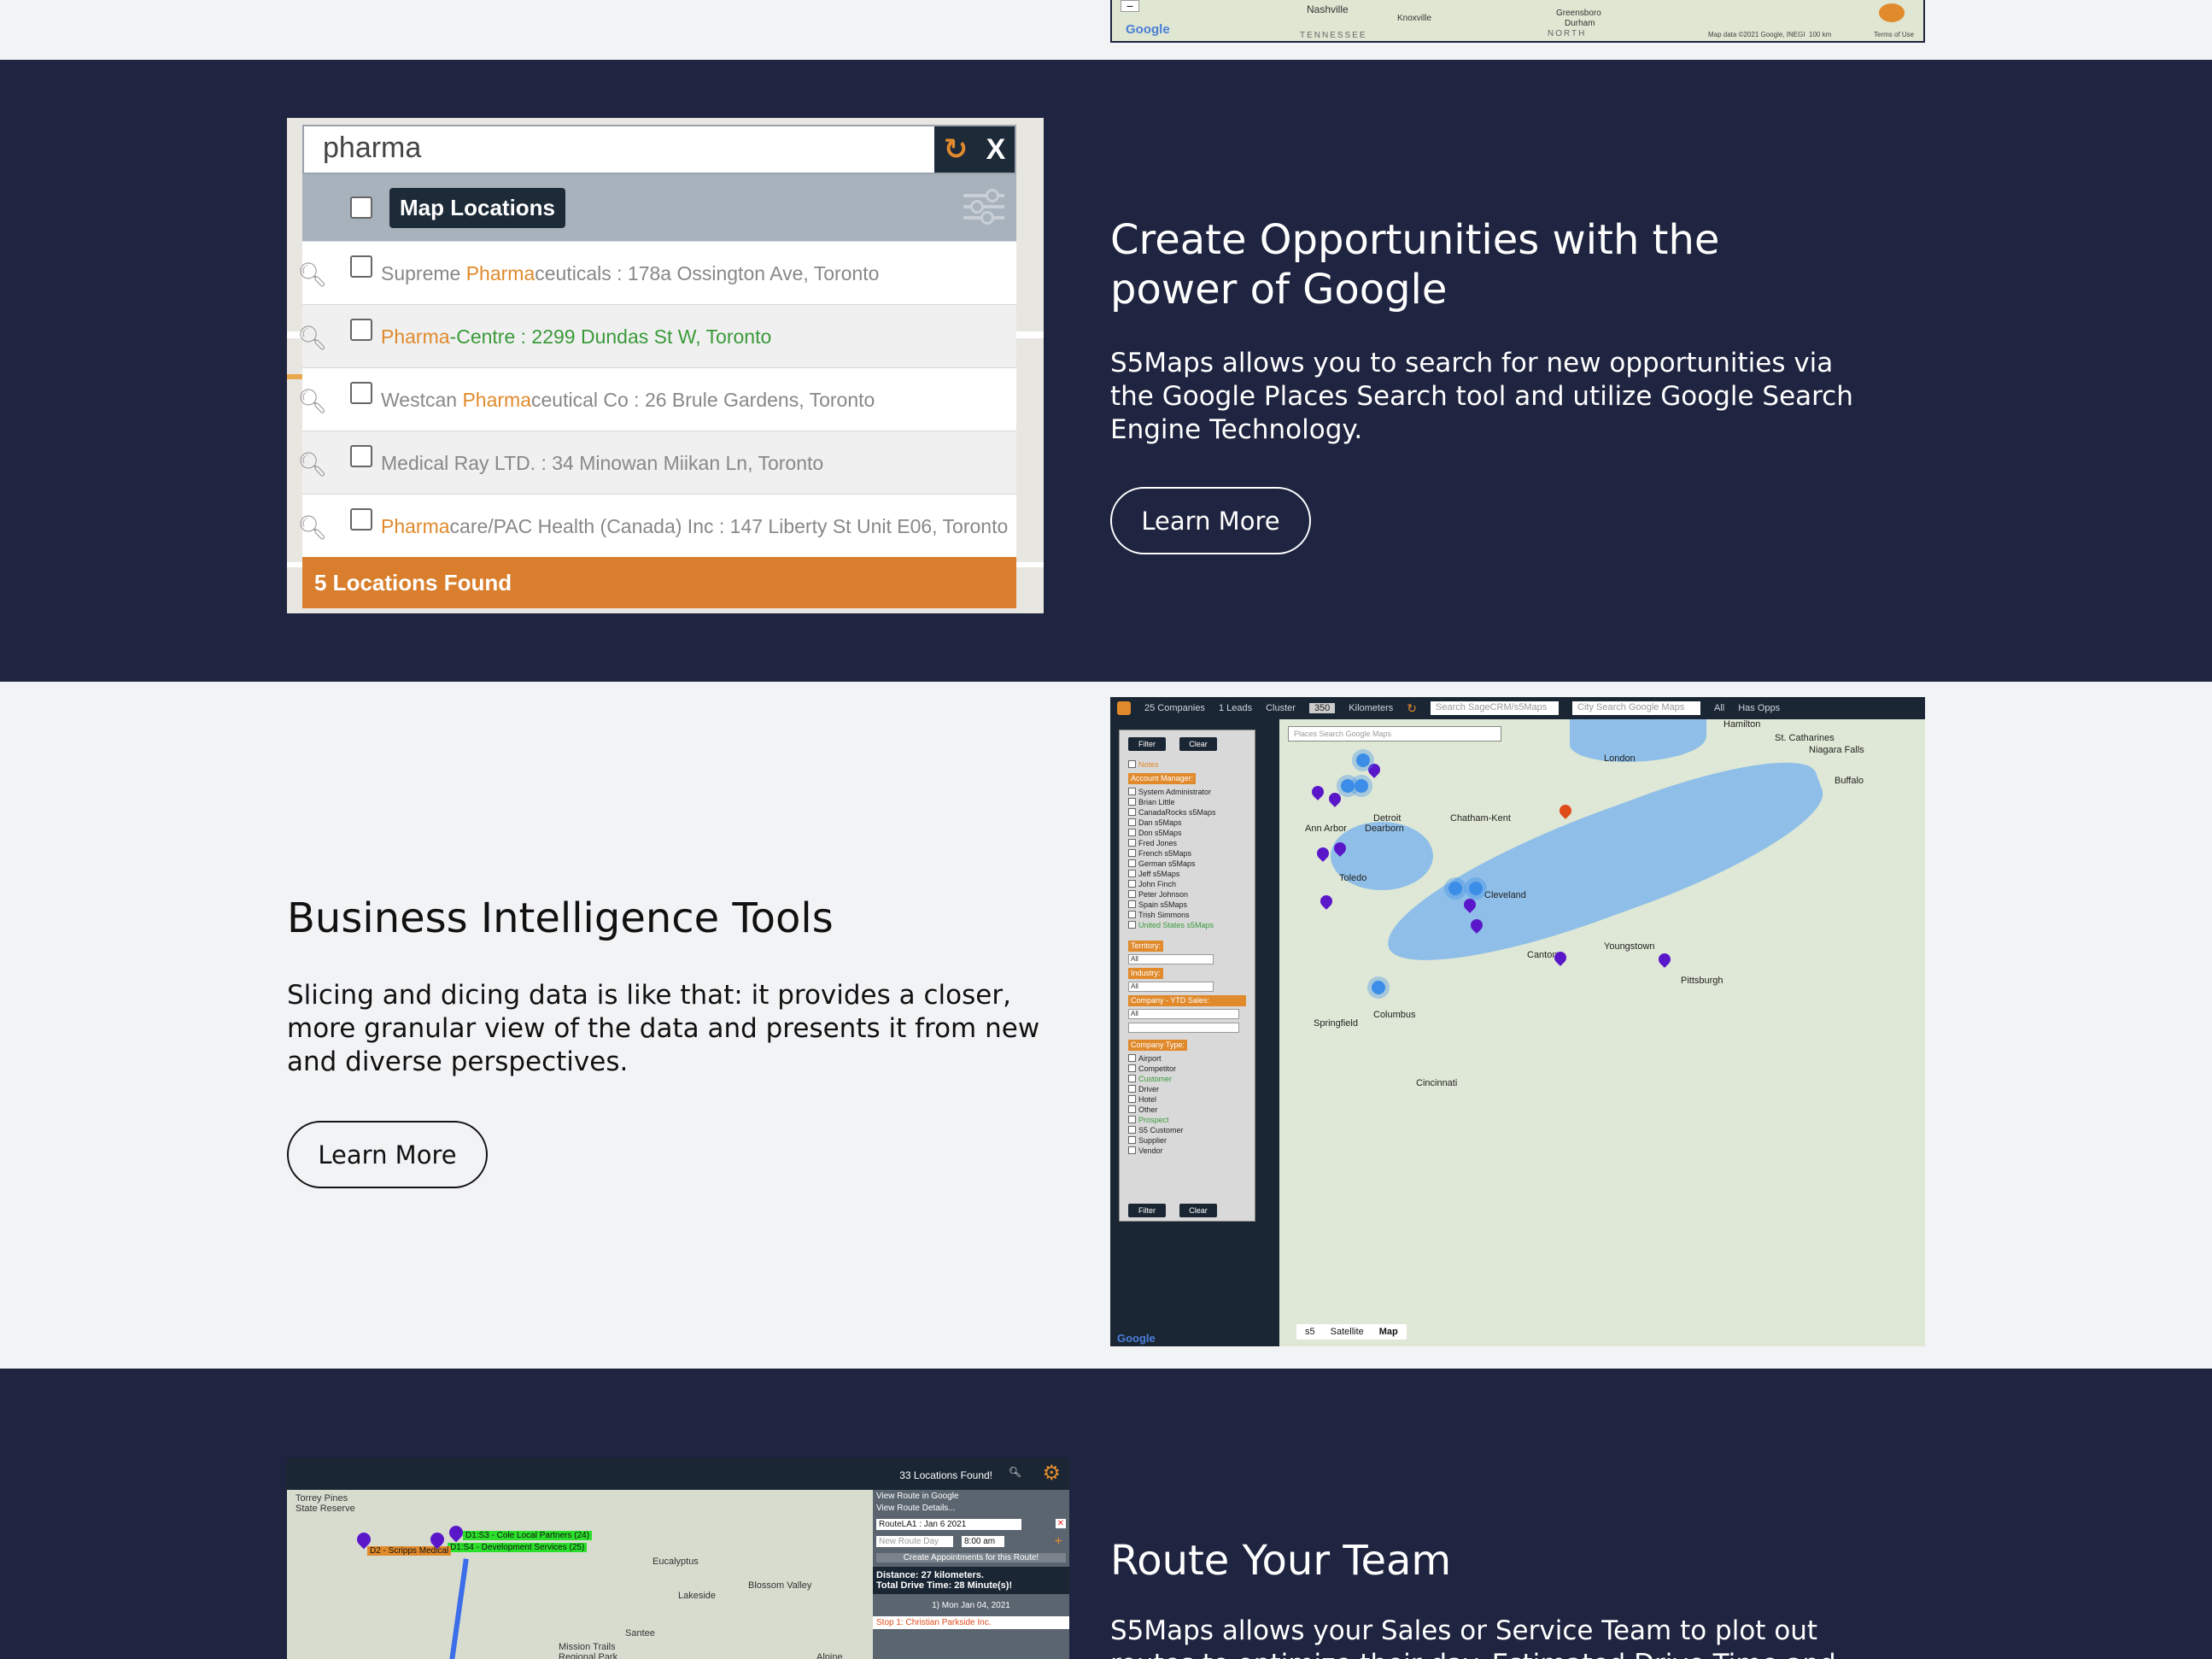  I want to click on map-label: Blossom Valley, so click(780, 1586).